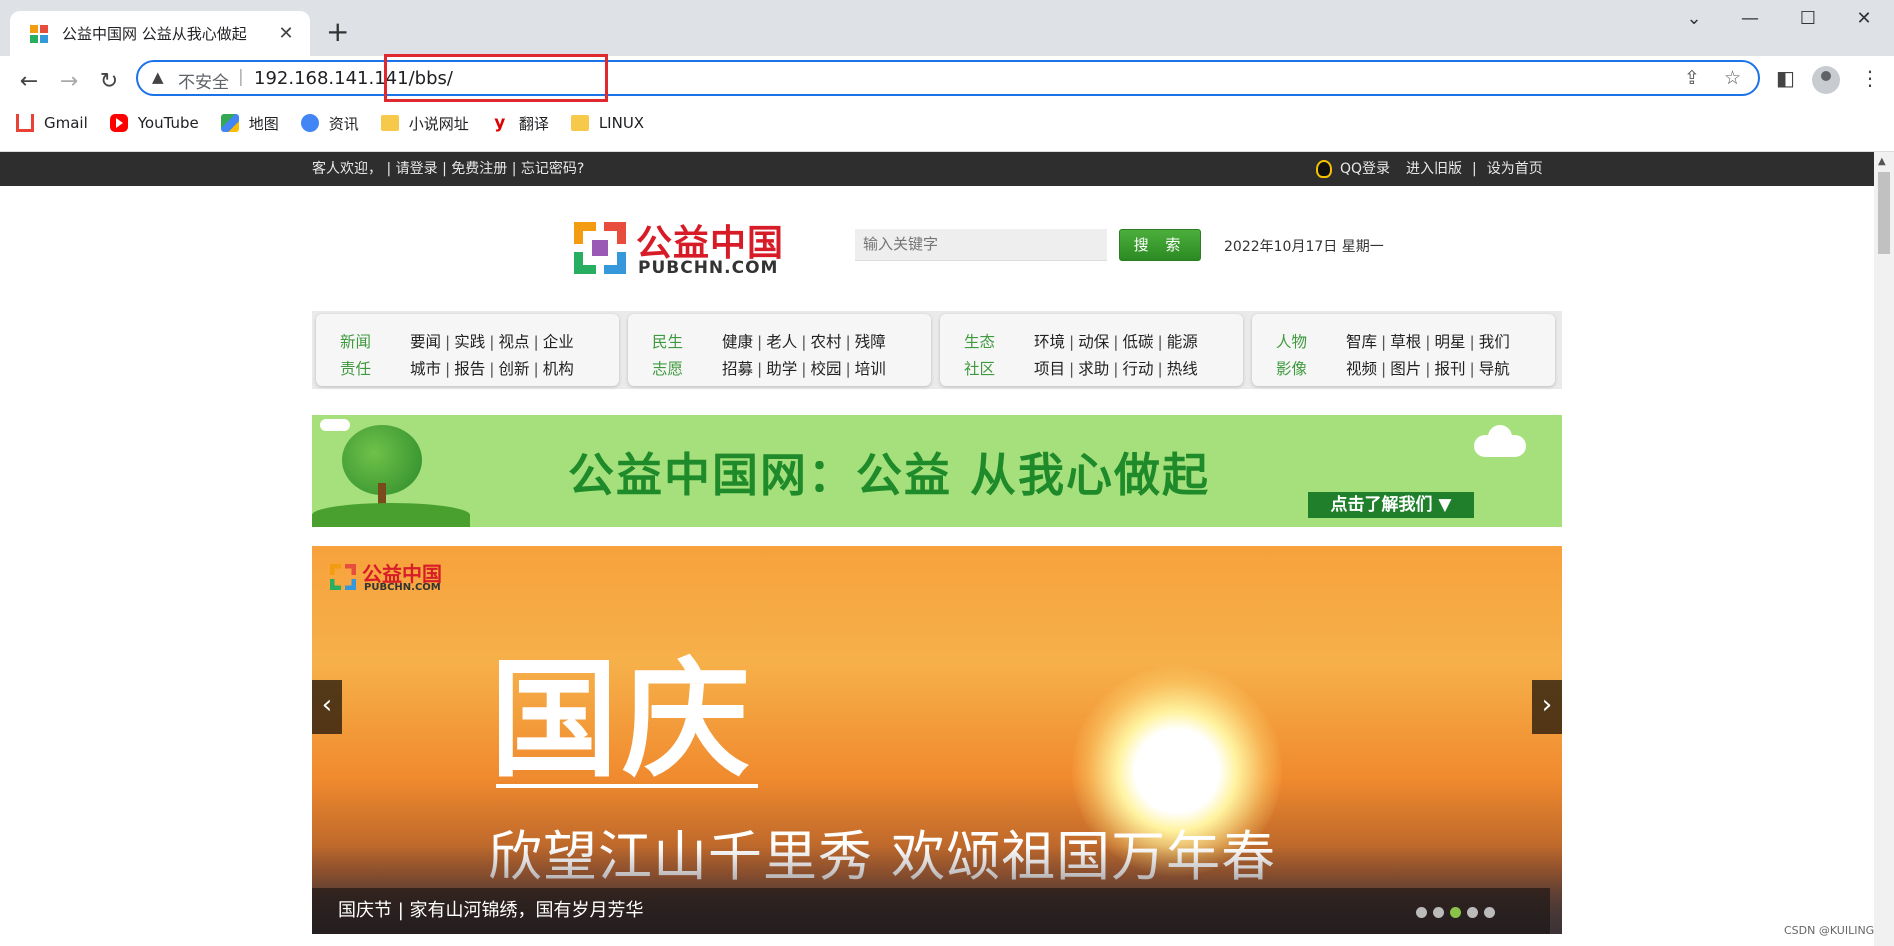 This screenshot has height=946, width=1894. Describe the element at coordinates (1324, 169) in the screenshot. I see `qq-icon` at that location.